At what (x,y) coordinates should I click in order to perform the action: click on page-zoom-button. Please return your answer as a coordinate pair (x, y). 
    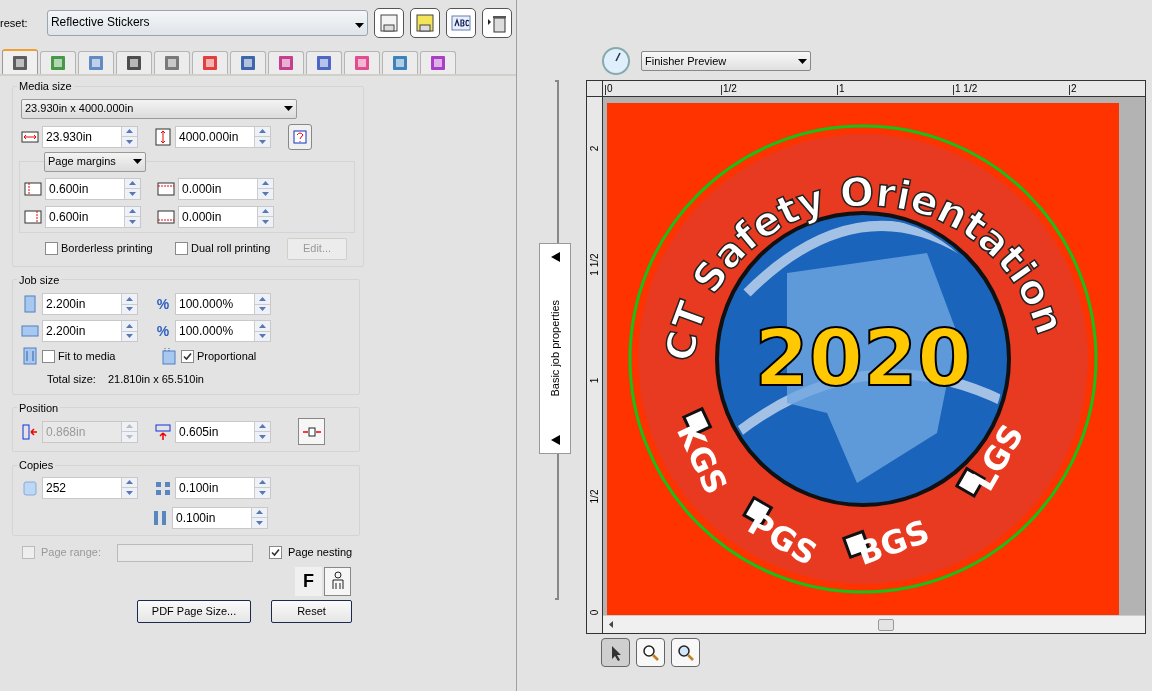
    Looking at the image, I should click on (685, 652).